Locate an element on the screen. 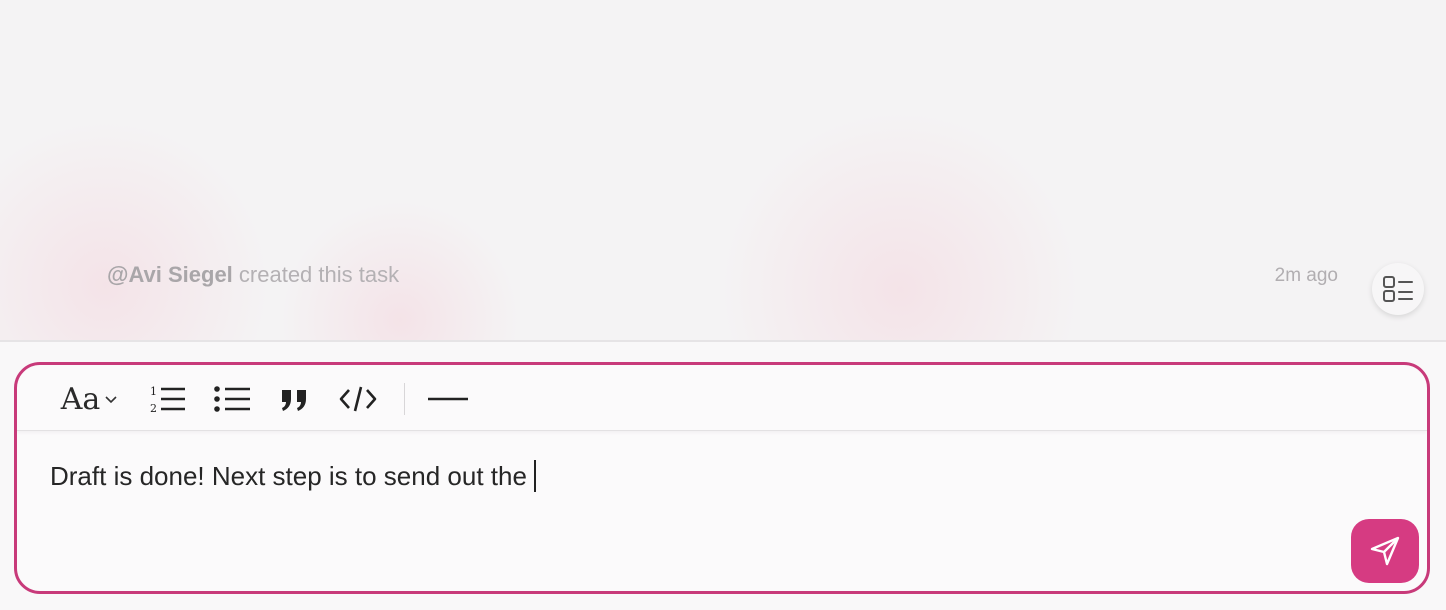 The image size is (1446, 610). toolbar-separator is located at coordinates (404, 399).